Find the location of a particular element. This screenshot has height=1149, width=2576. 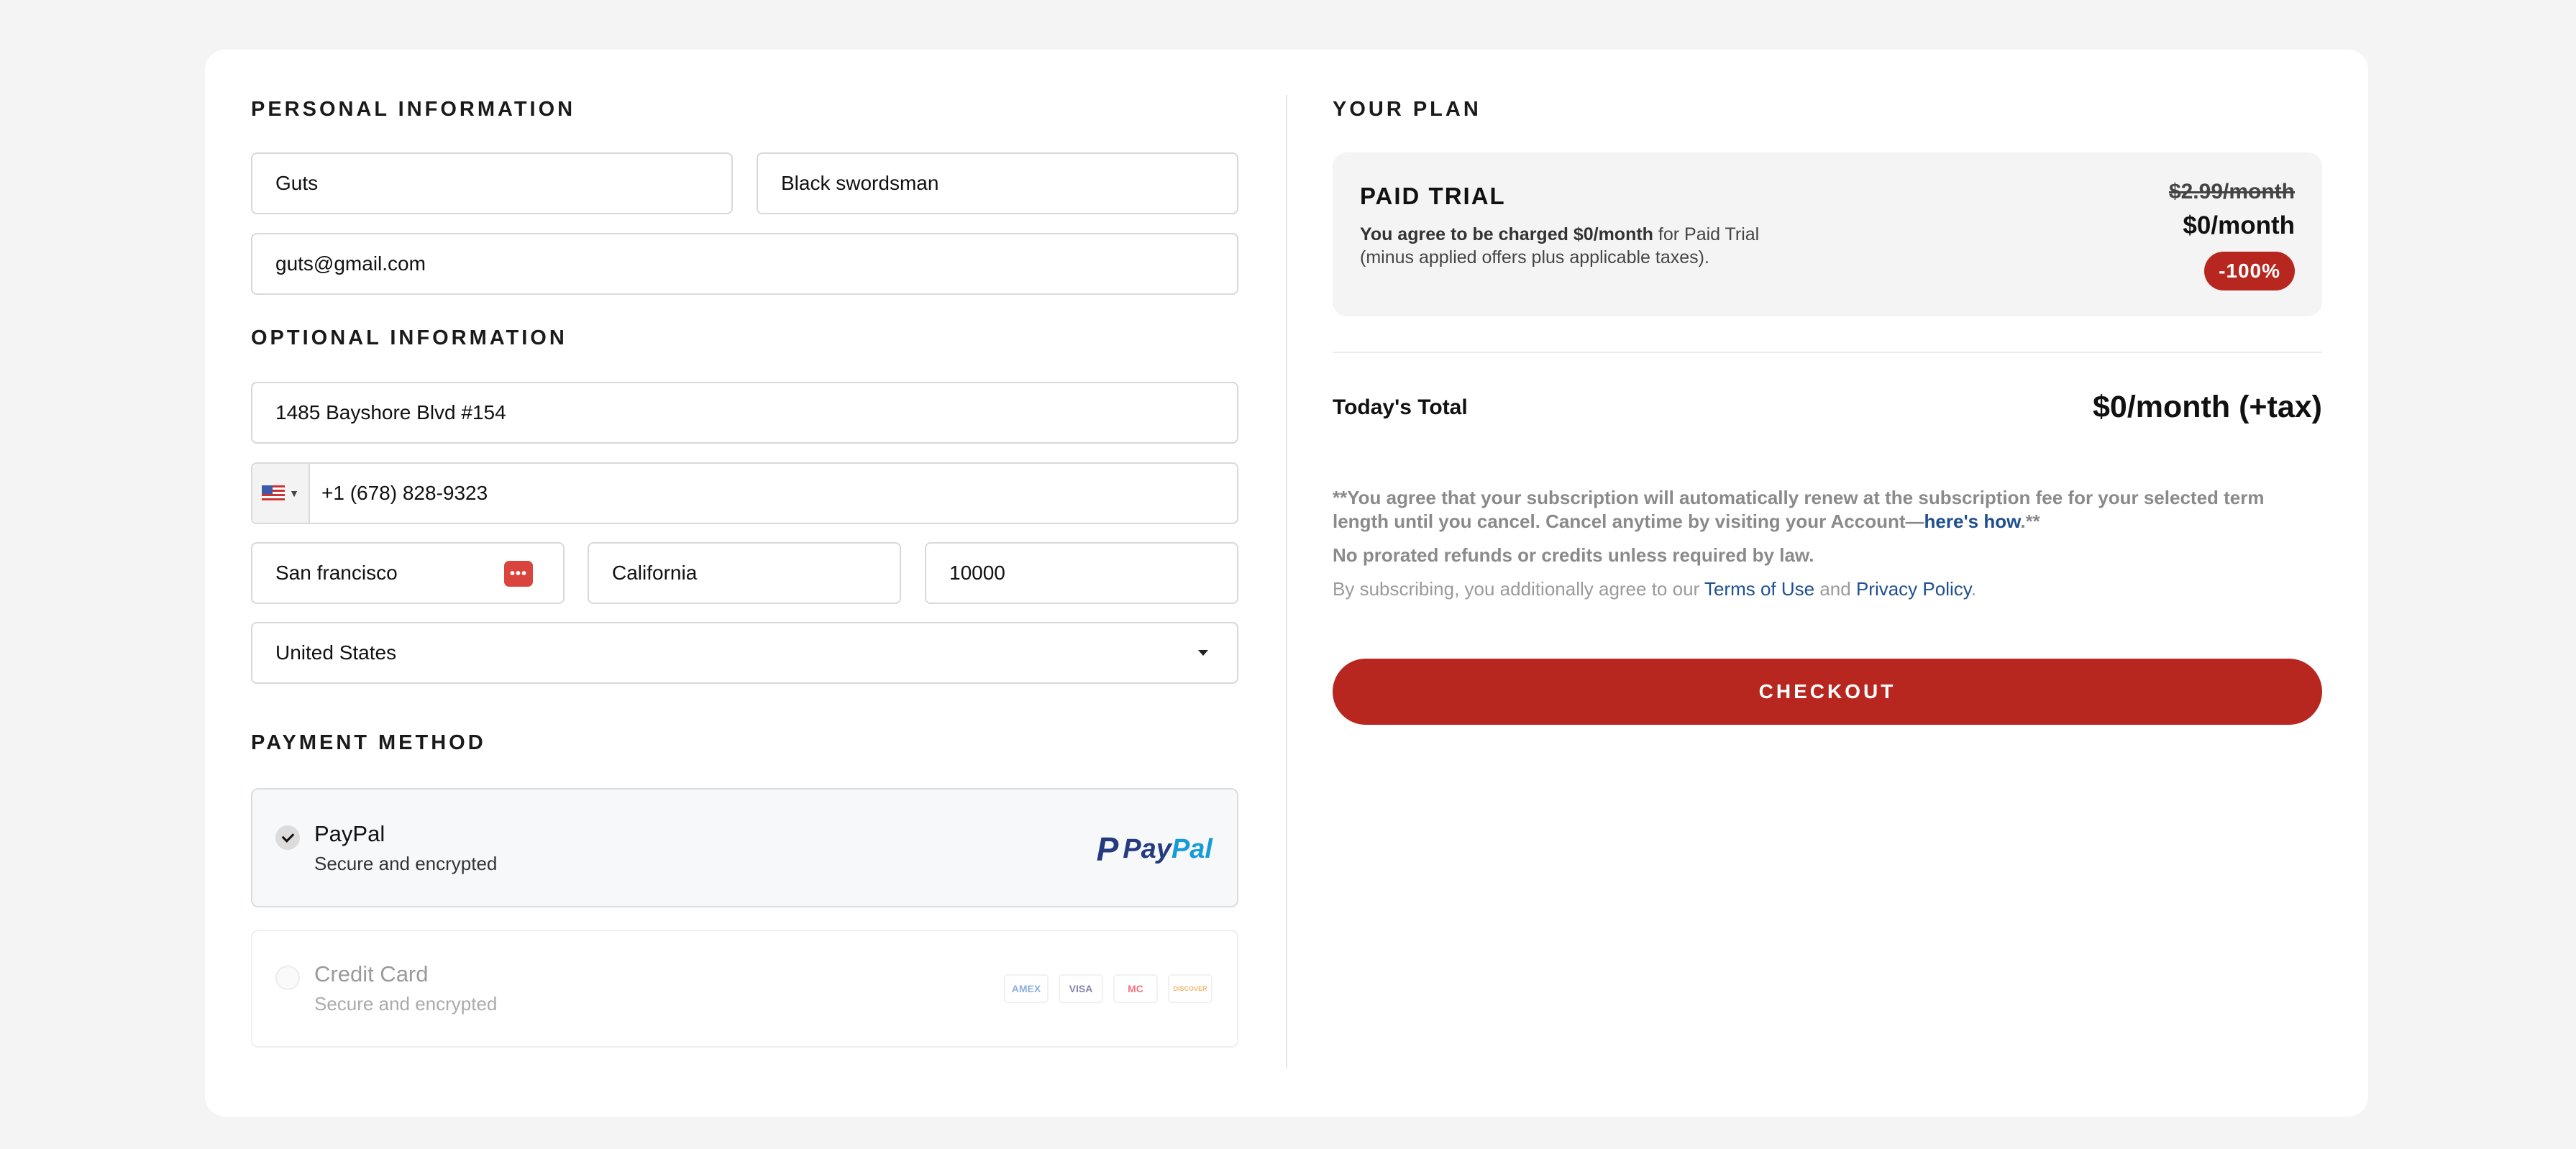

paypal-radio is located at coordinates (287, 837).